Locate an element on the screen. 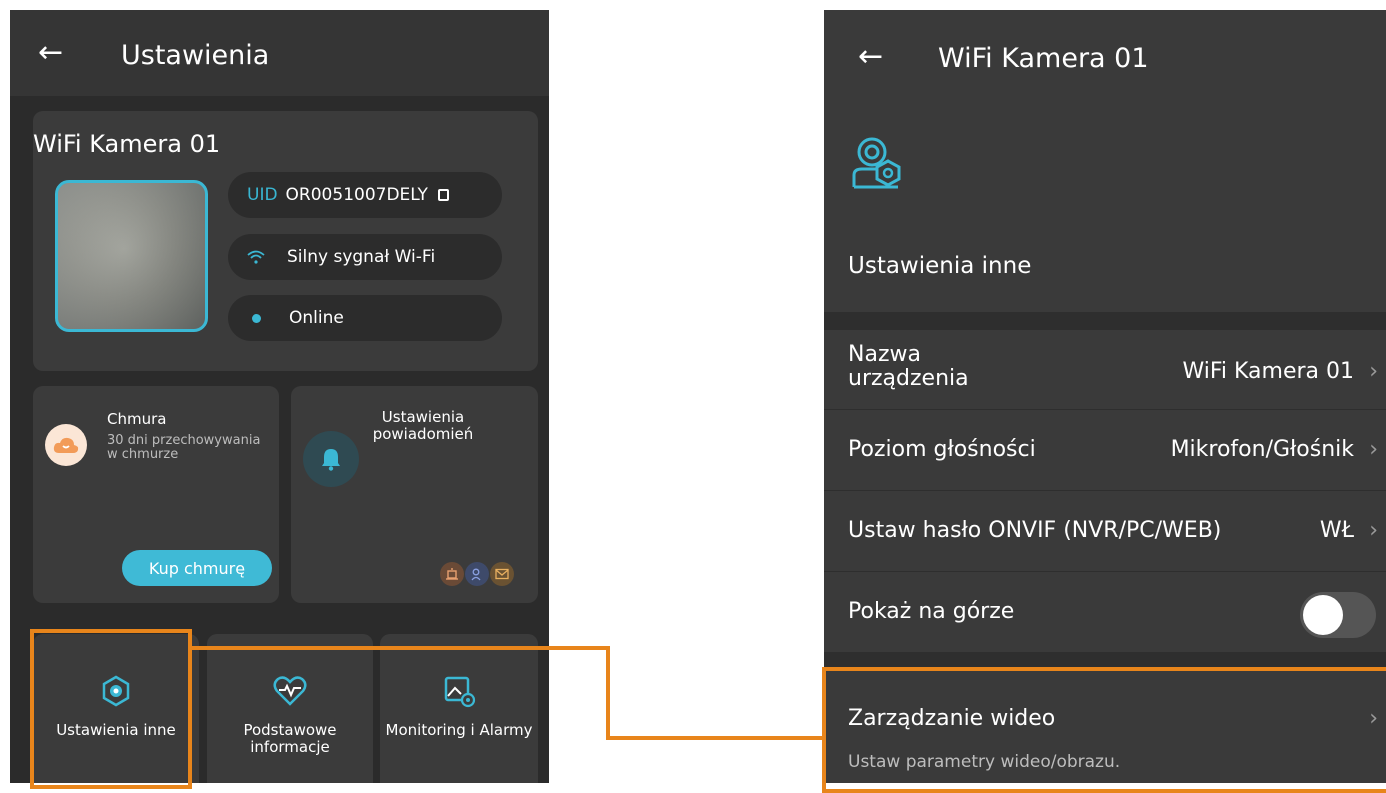 This screenshot has height=793, width=1386. monitoring-icon is located at coordinates (460, 692).